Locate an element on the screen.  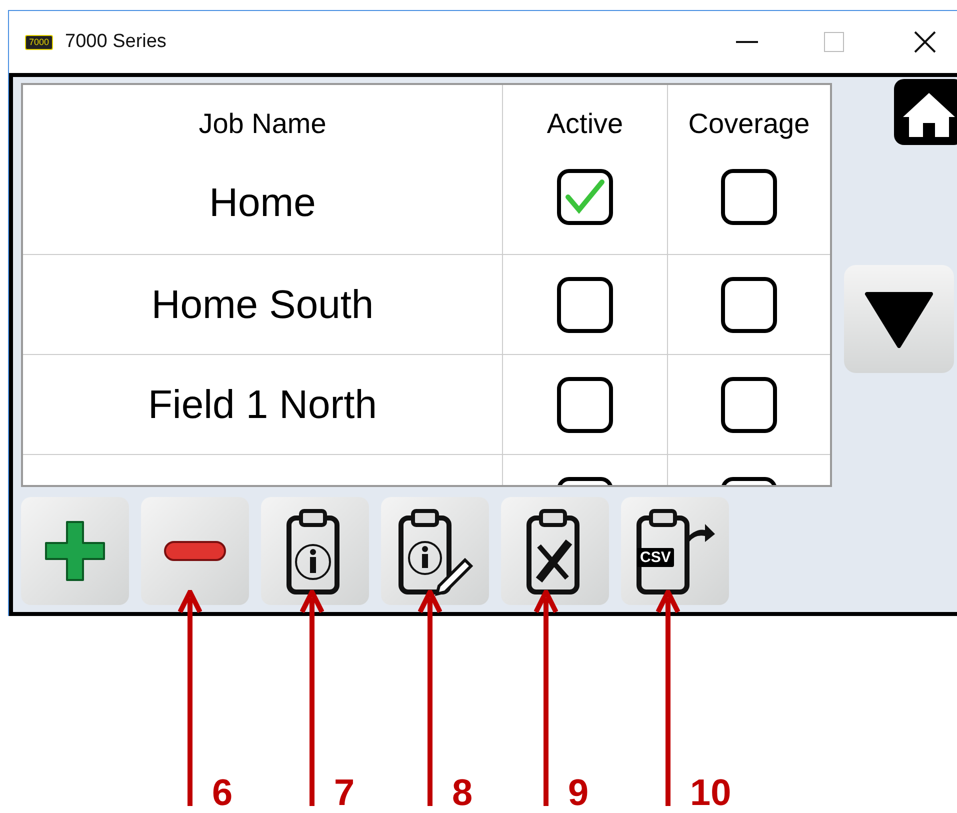
down-triangle-icon is located at coordinates (899, 319).